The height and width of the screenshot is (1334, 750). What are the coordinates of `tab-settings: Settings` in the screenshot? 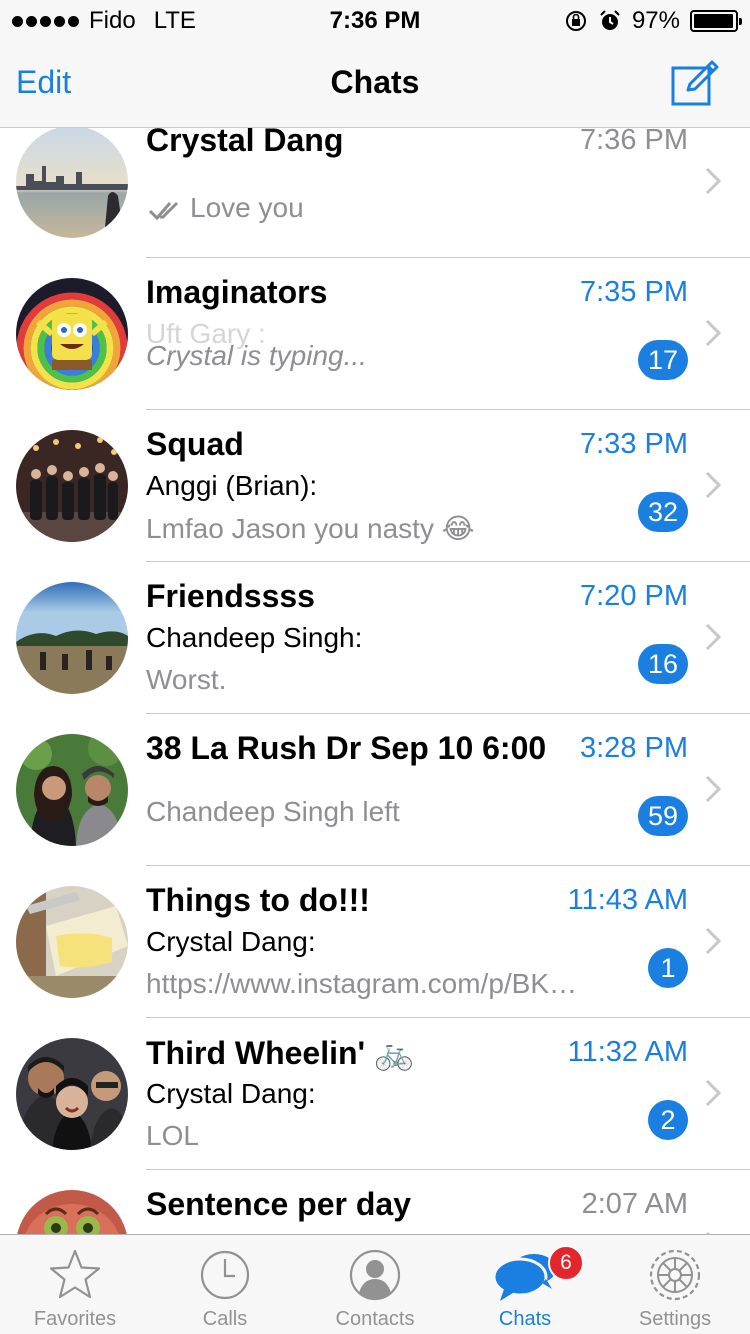 It's located at (675, 1284).